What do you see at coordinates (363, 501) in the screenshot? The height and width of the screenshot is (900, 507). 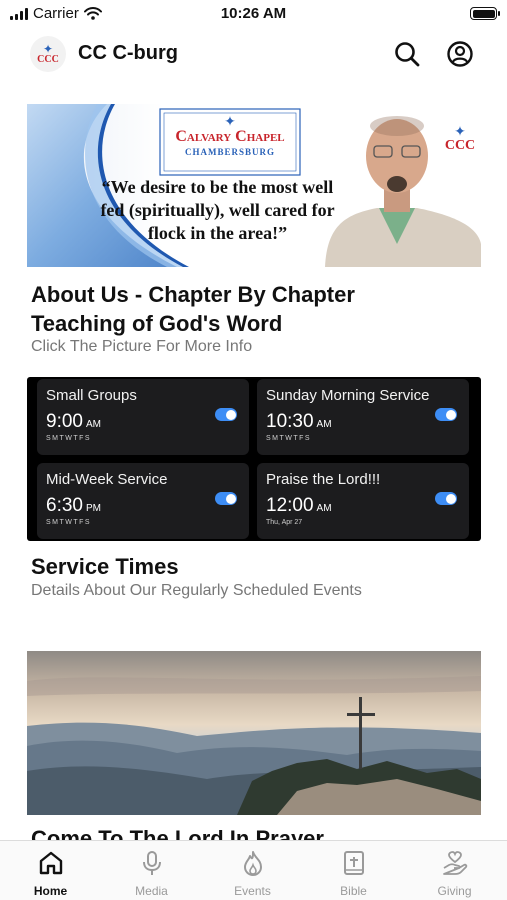 I see `service-card: Praise the Lord!!! 12:00 AM Thu, Apr 27` at bounding box center [363, 501].